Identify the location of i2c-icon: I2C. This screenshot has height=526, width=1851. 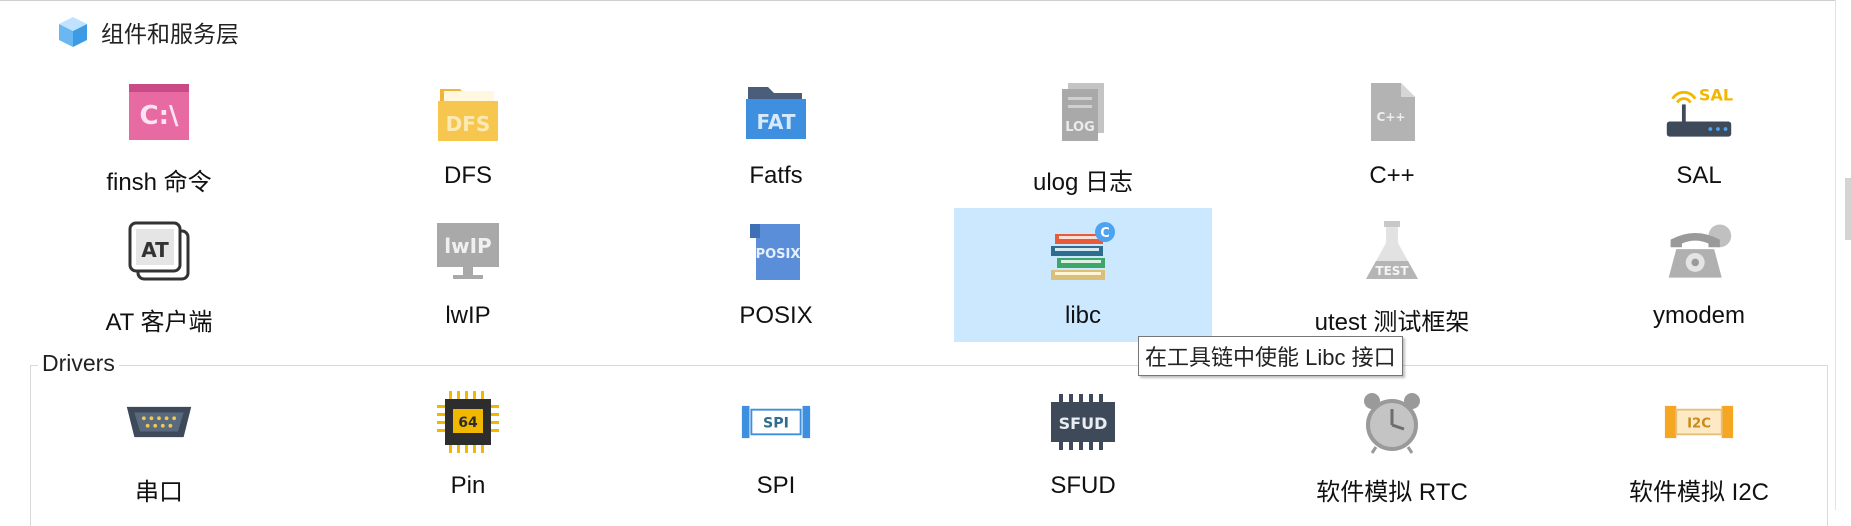
(1699, 422).